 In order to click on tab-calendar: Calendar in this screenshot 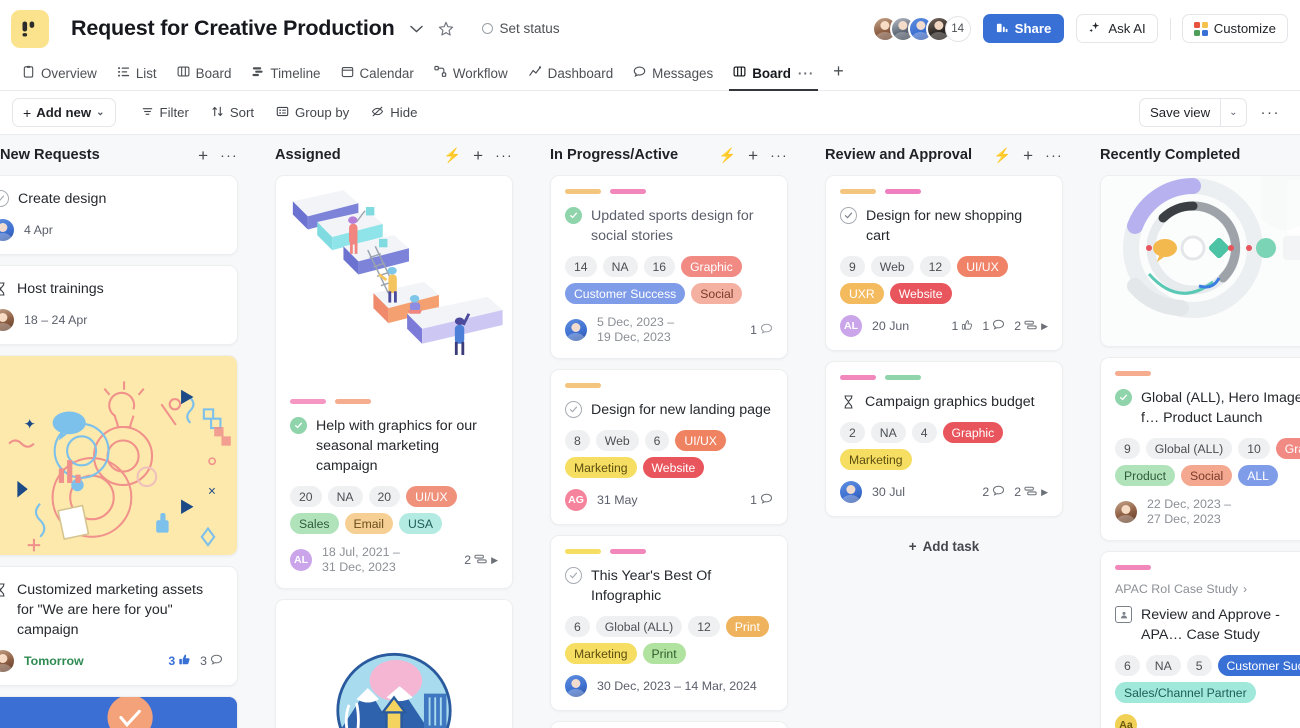, I will do `click(377, 77)`.